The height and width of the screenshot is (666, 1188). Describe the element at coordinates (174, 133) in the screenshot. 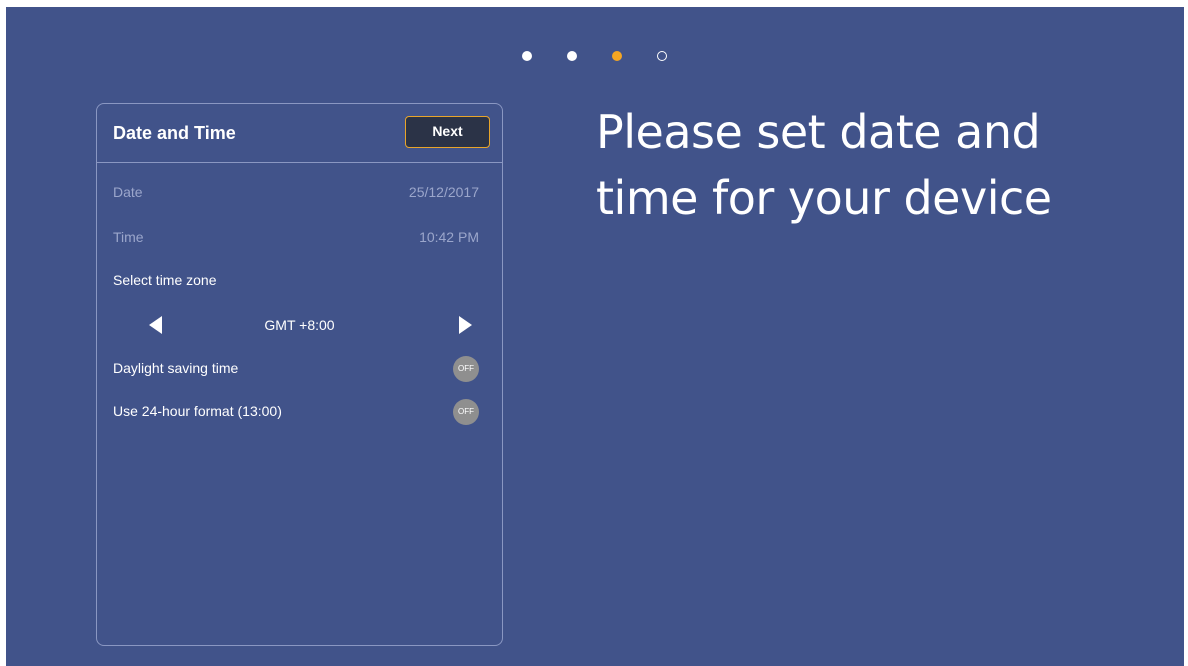

I see `panel-title: Date and Time` at that location.